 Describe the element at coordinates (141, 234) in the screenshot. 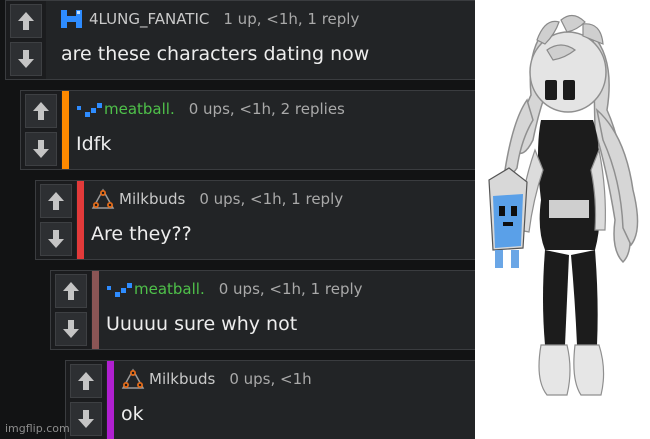

I see `comment-text: Are they??` at that location.